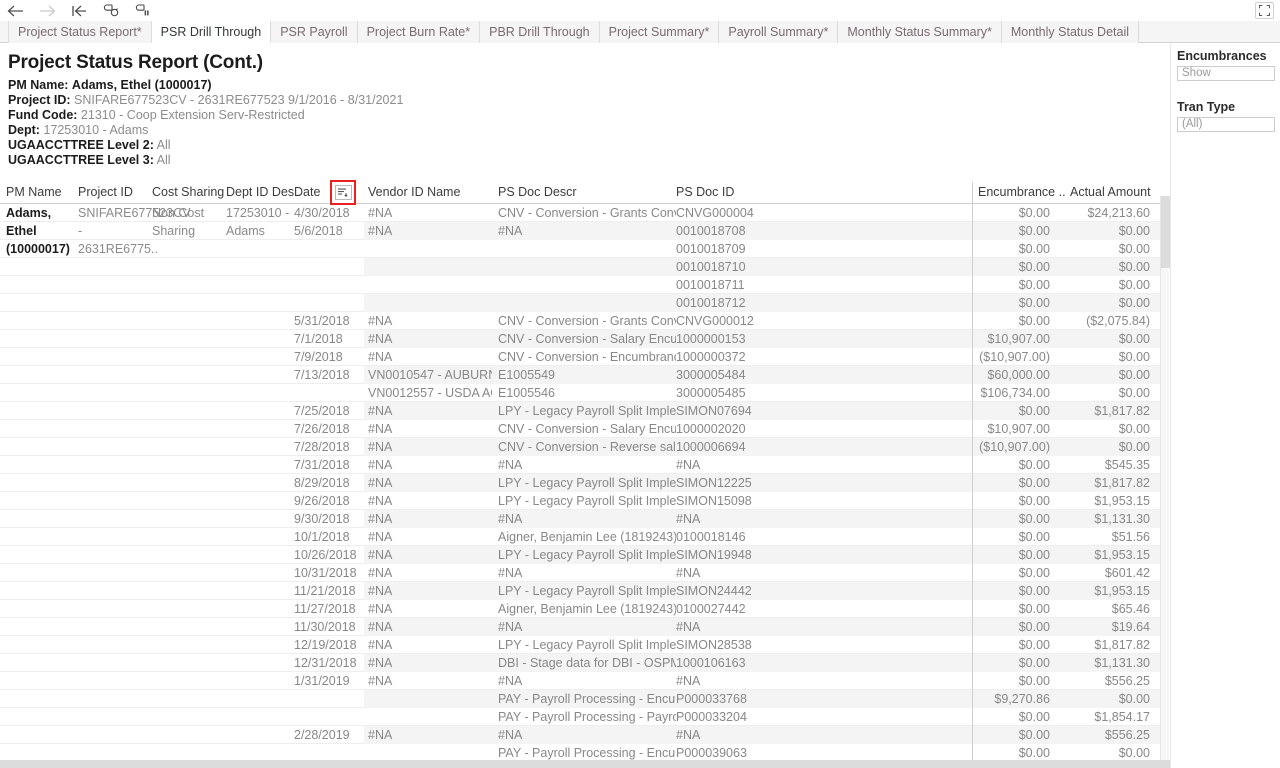 Image resolution: width=1280 pixels, height=768 pixels. I want to click on column-header-cost-sharing: Cost Sharing, so click(188, 192).